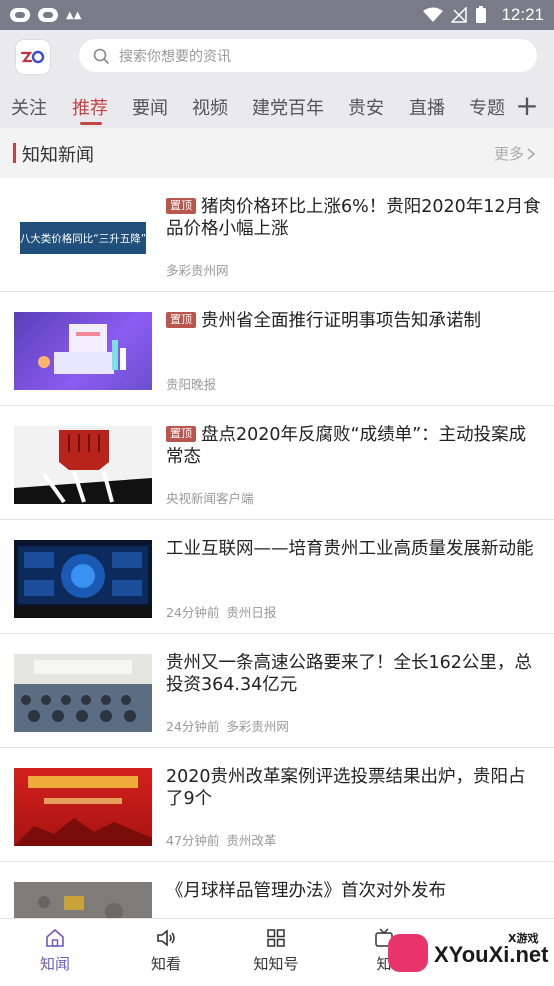 This screenshot has width=554, height=986. What do you see at coordinates (221, 611) in the screenshot?
I see `news-meta: 24分钟前 贵州日报` at bounding box center [221, 611].